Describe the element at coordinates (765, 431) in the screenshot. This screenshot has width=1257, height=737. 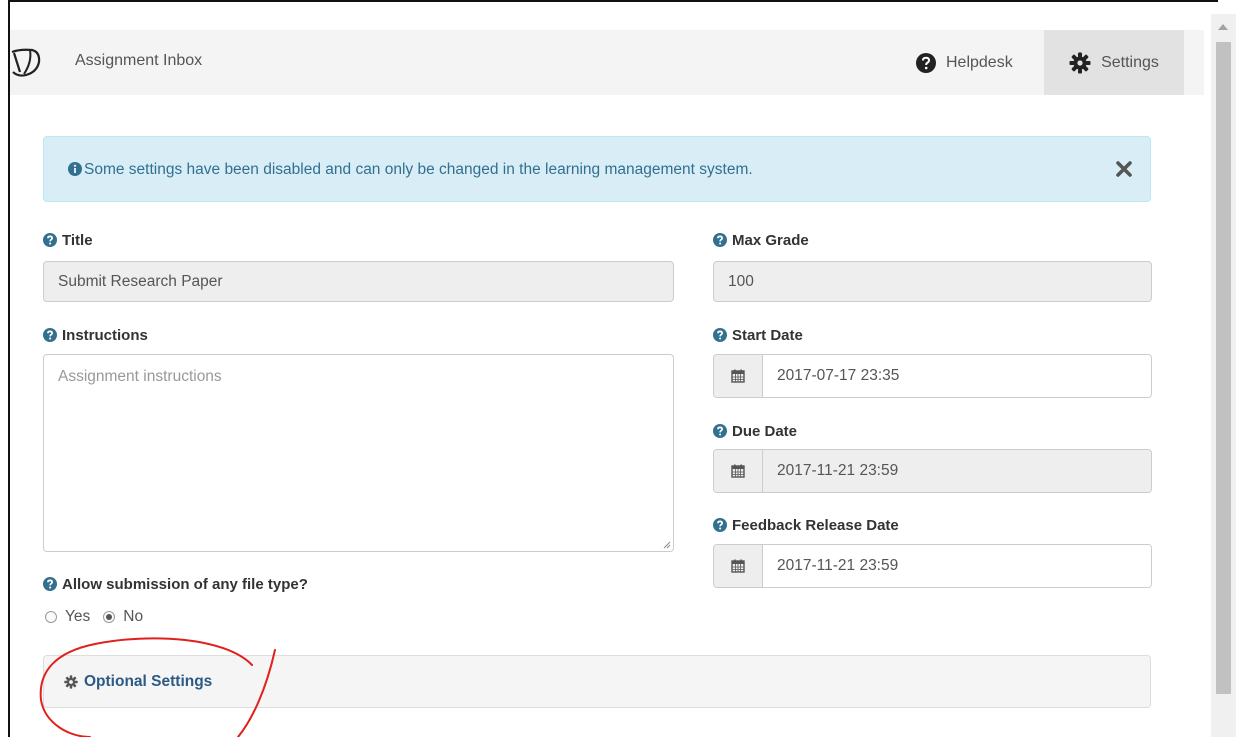
I see `due-date-label-text: Due Date` at that location.